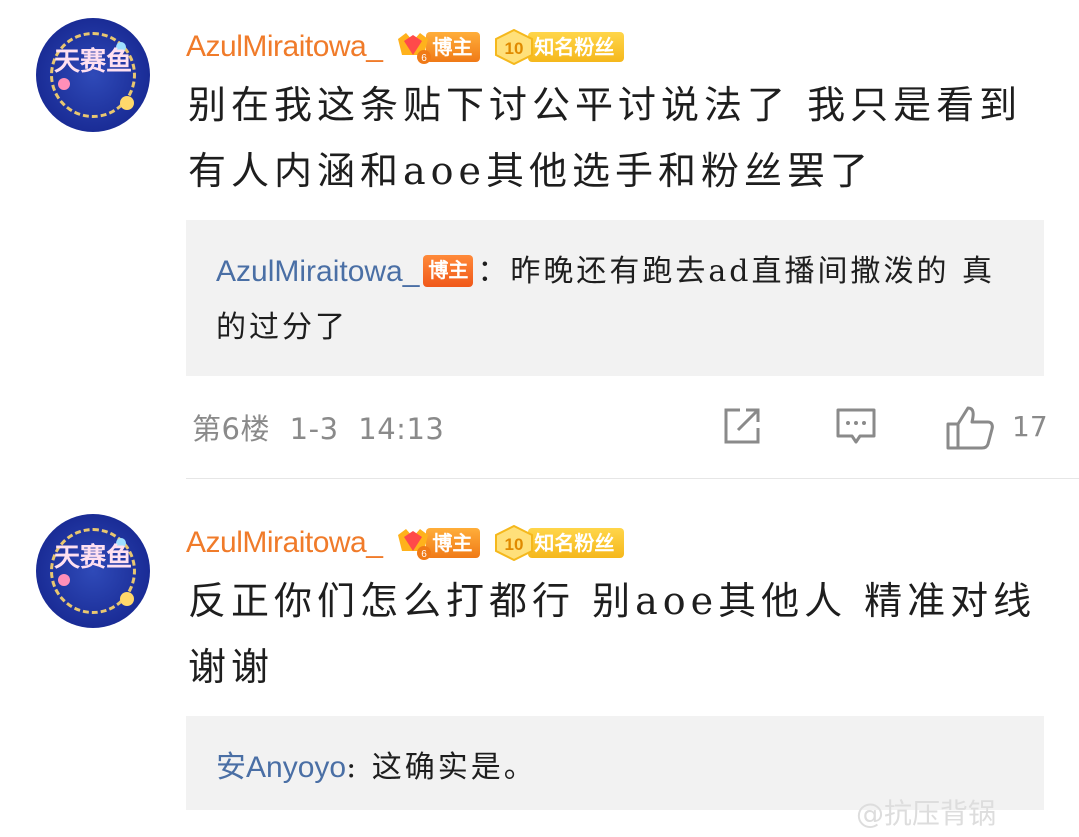 Image resolution: width=1079 pixels, height=837 pixels. What do you see at coordinates (615, 298) in the screenshot?
I see `reply-box: AzulMiraitowa_ 博主 ：昨晚还有跑去ad直播间撒泼的 真的过分了` at bounding box center [615, 298].